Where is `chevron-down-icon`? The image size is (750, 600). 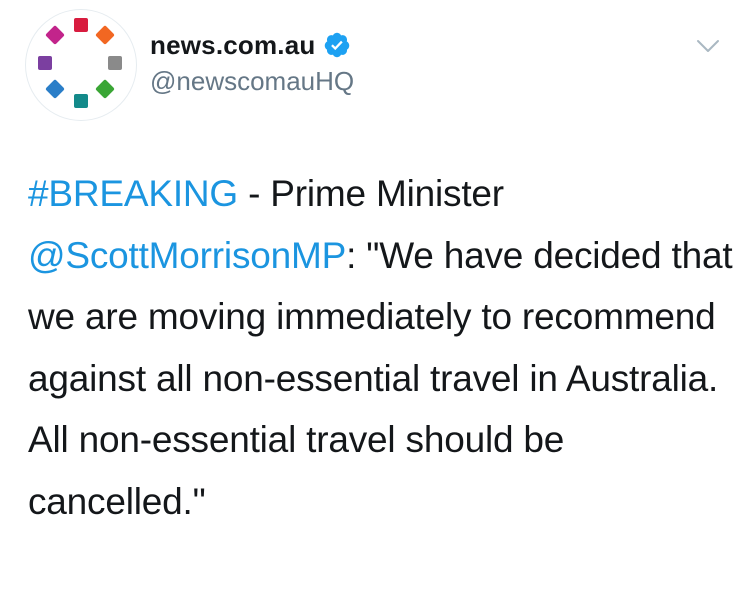 chevron-down-icon is located at coordinates (708, 46).